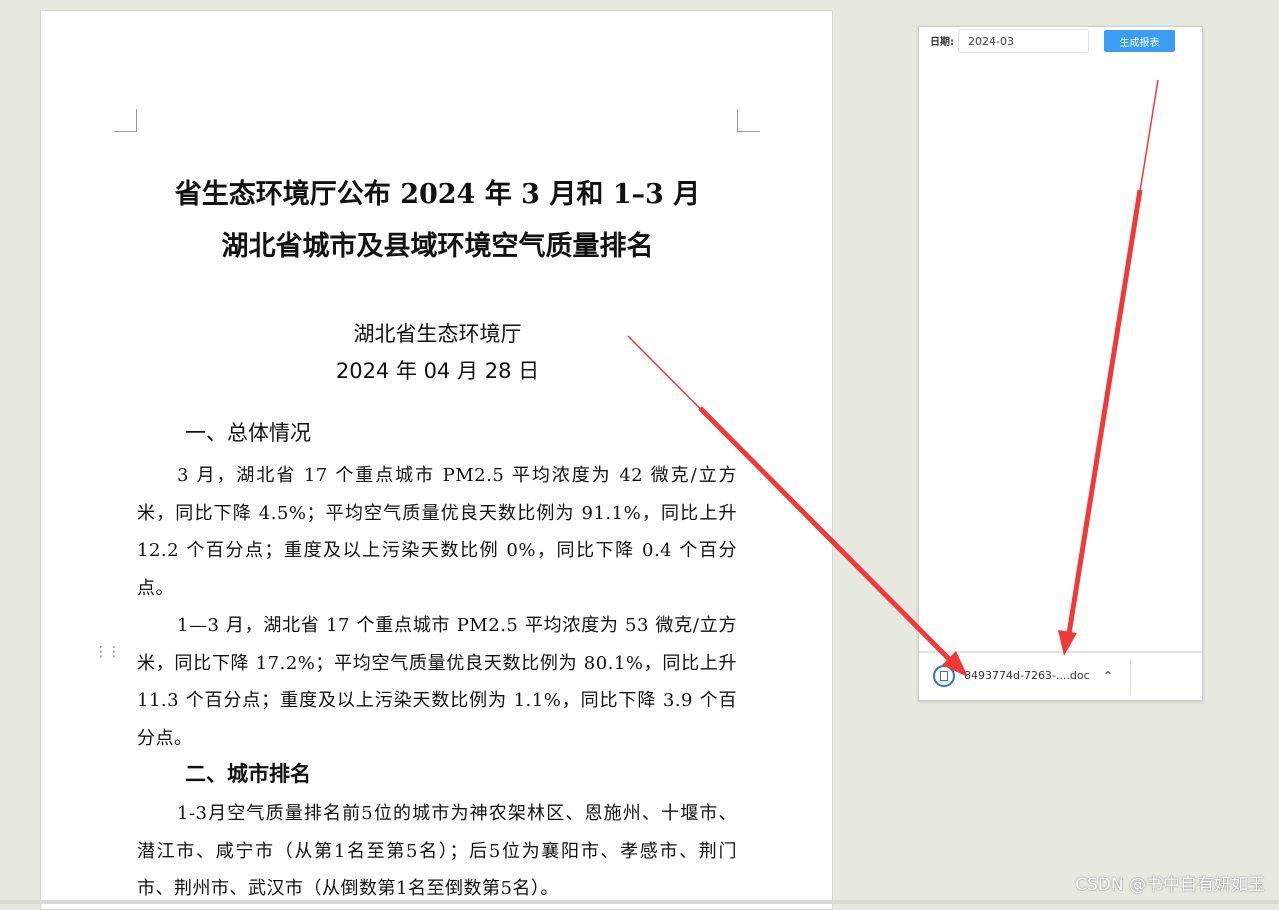  What do you see at coordinates (248, 433) in the screenshot?
I see `section-heading-overview: 一、总体情况` at bounding box center [248, 433].